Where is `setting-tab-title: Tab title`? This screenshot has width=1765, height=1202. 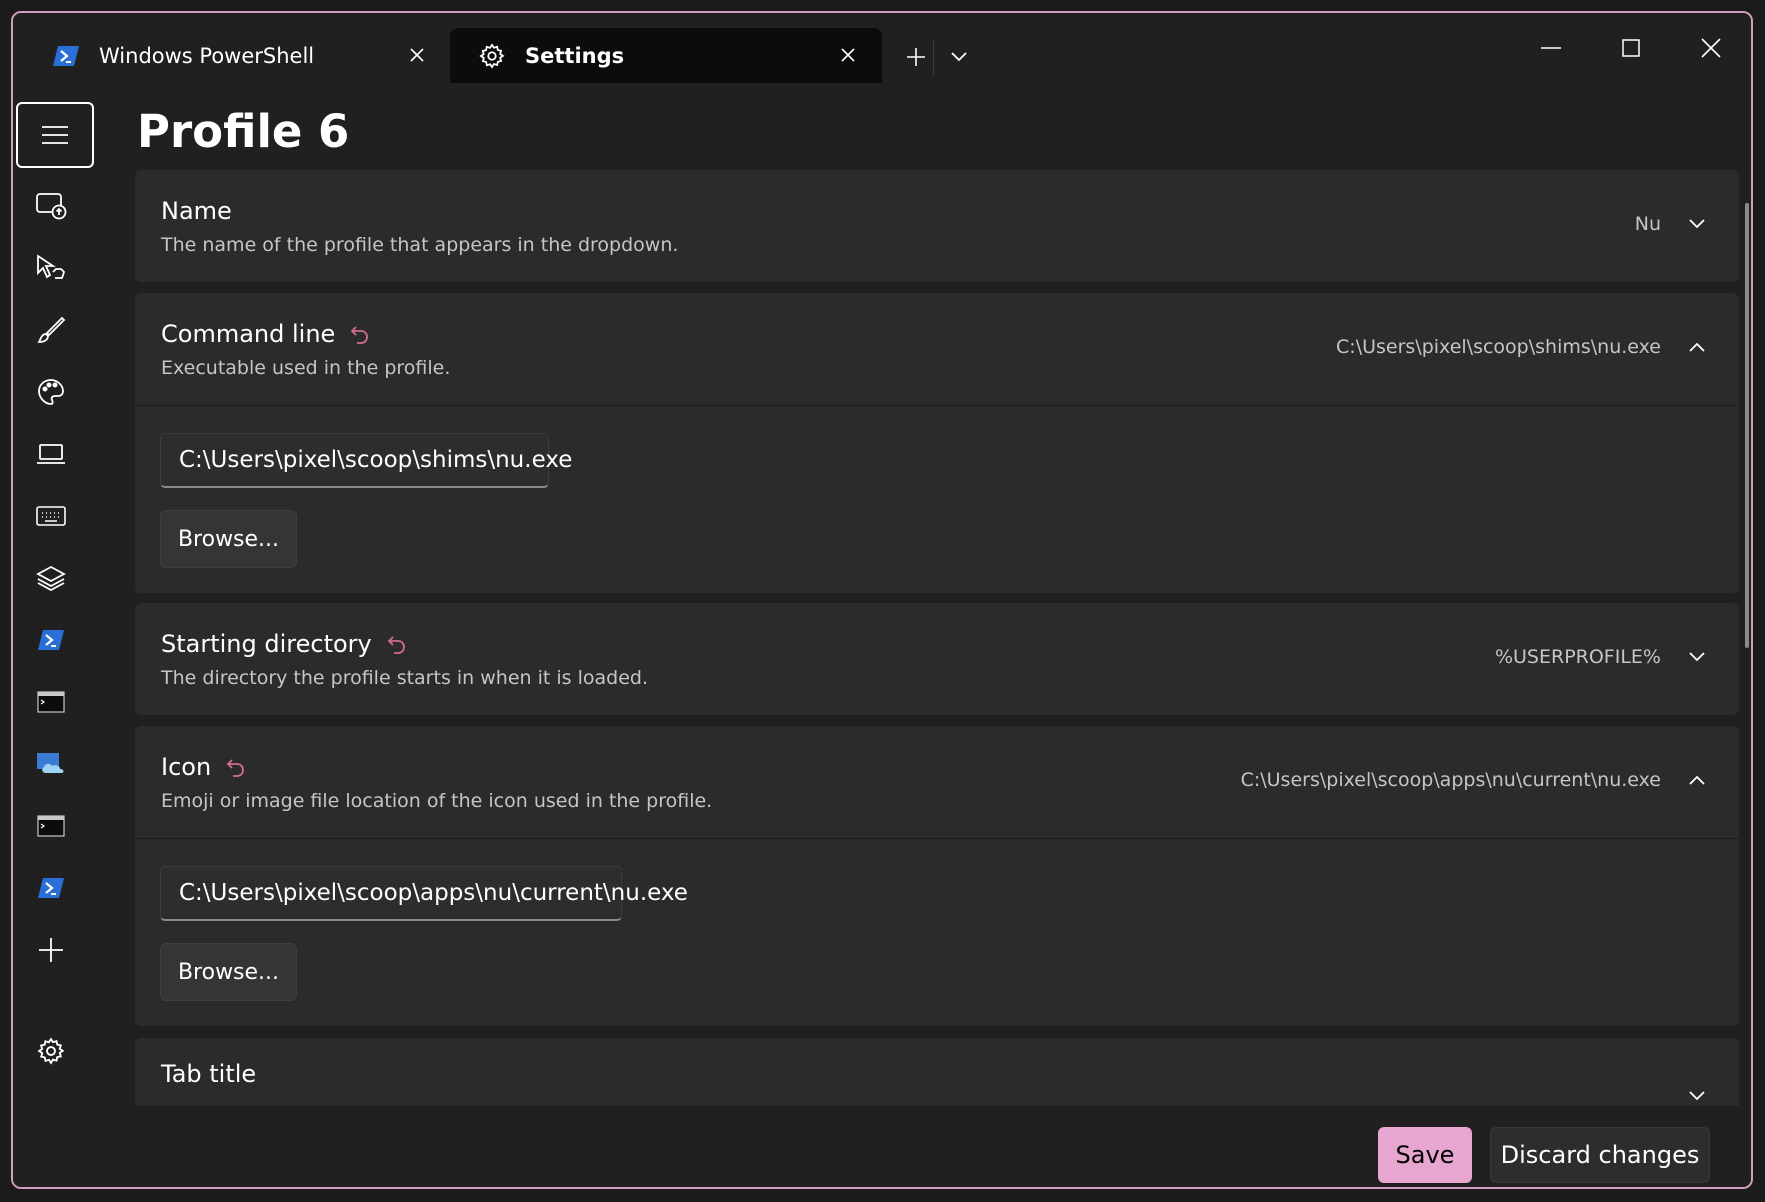
setting-tab-title: Tab title is located at coordinates (937, 1072).